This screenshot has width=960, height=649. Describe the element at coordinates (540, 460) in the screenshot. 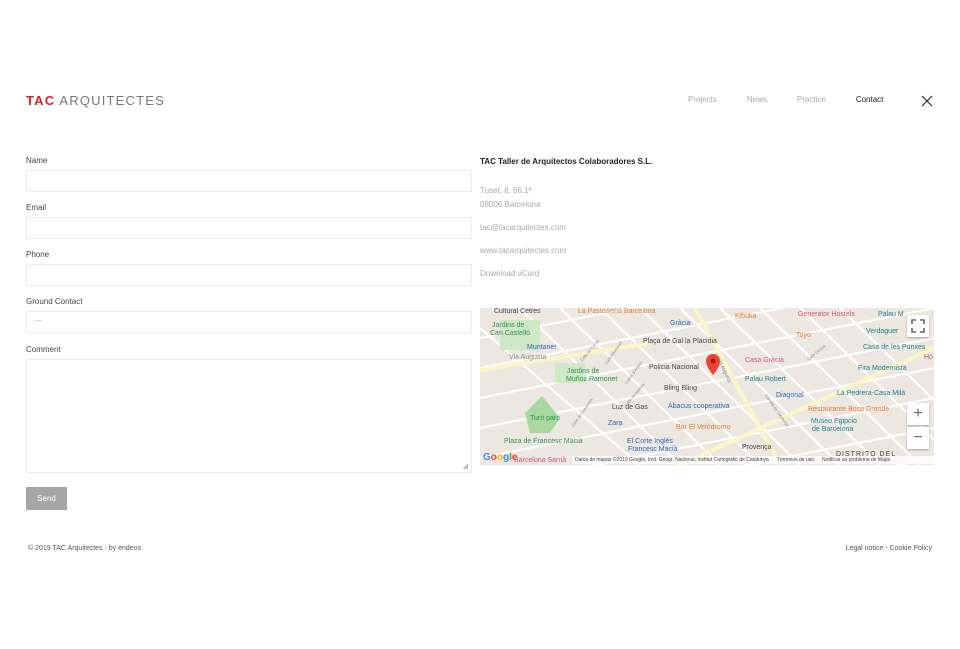

I see `map-label: Barcelona Sarrià` at that location.